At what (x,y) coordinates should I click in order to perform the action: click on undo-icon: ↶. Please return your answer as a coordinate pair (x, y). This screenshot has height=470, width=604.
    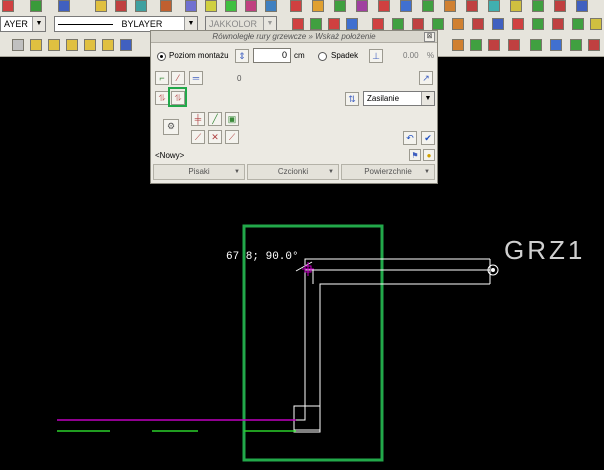
    Looking at the image, I should click on (410, 138).